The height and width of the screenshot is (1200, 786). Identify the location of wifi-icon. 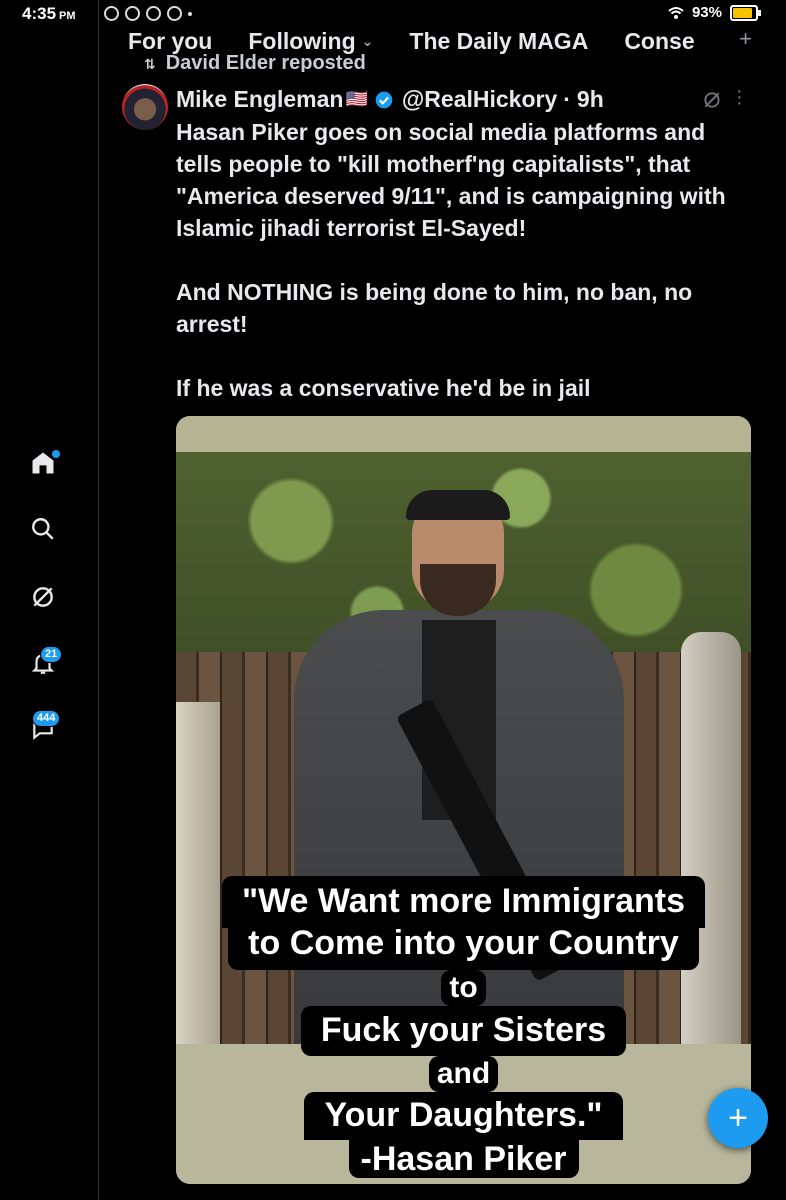
(676, 12).